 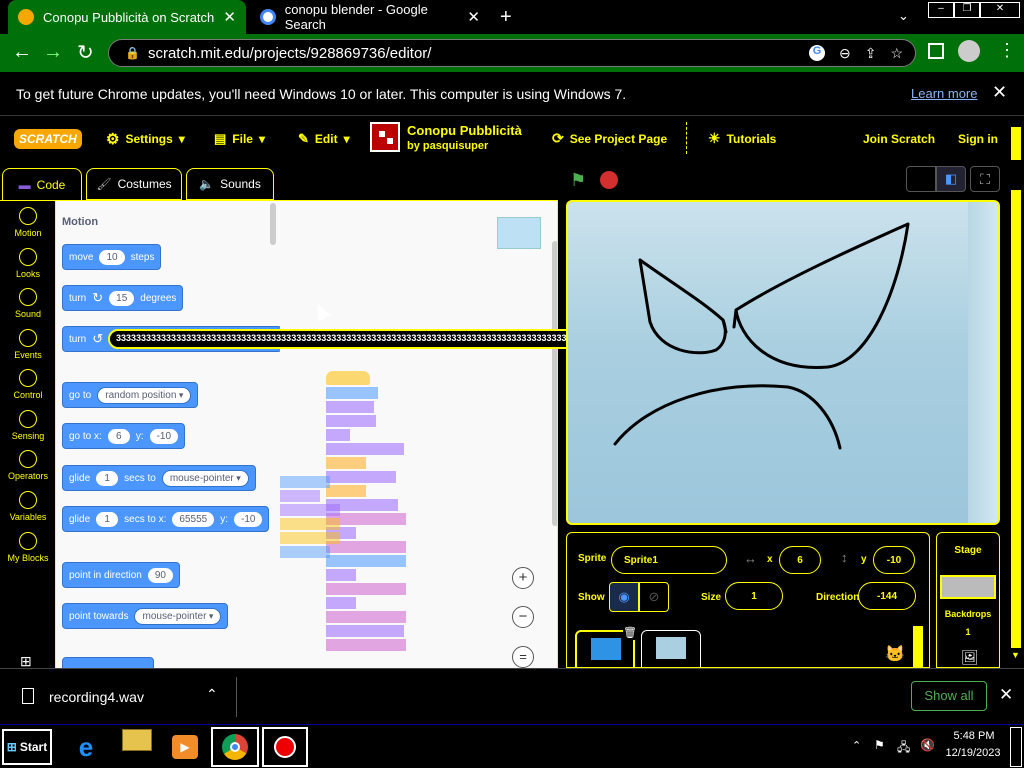 What do you see at coordinates (28, 303) in the screenshot?
I see `category-sound: Sound` at bounding box center [28, 303].